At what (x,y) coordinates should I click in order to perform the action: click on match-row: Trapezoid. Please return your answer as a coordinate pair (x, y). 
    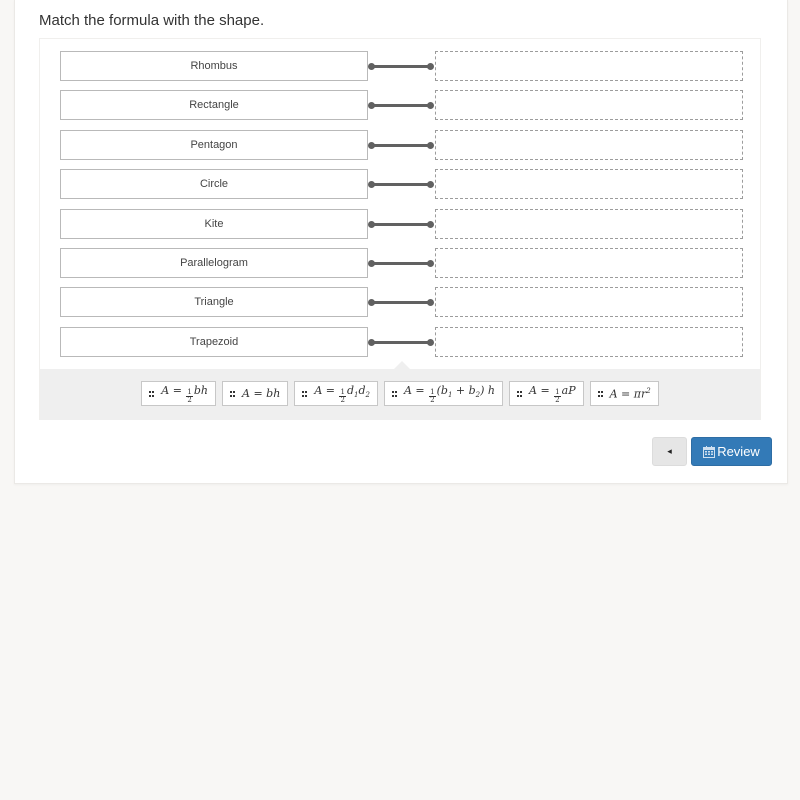
    Looking at the image, I should click on (401, 341).